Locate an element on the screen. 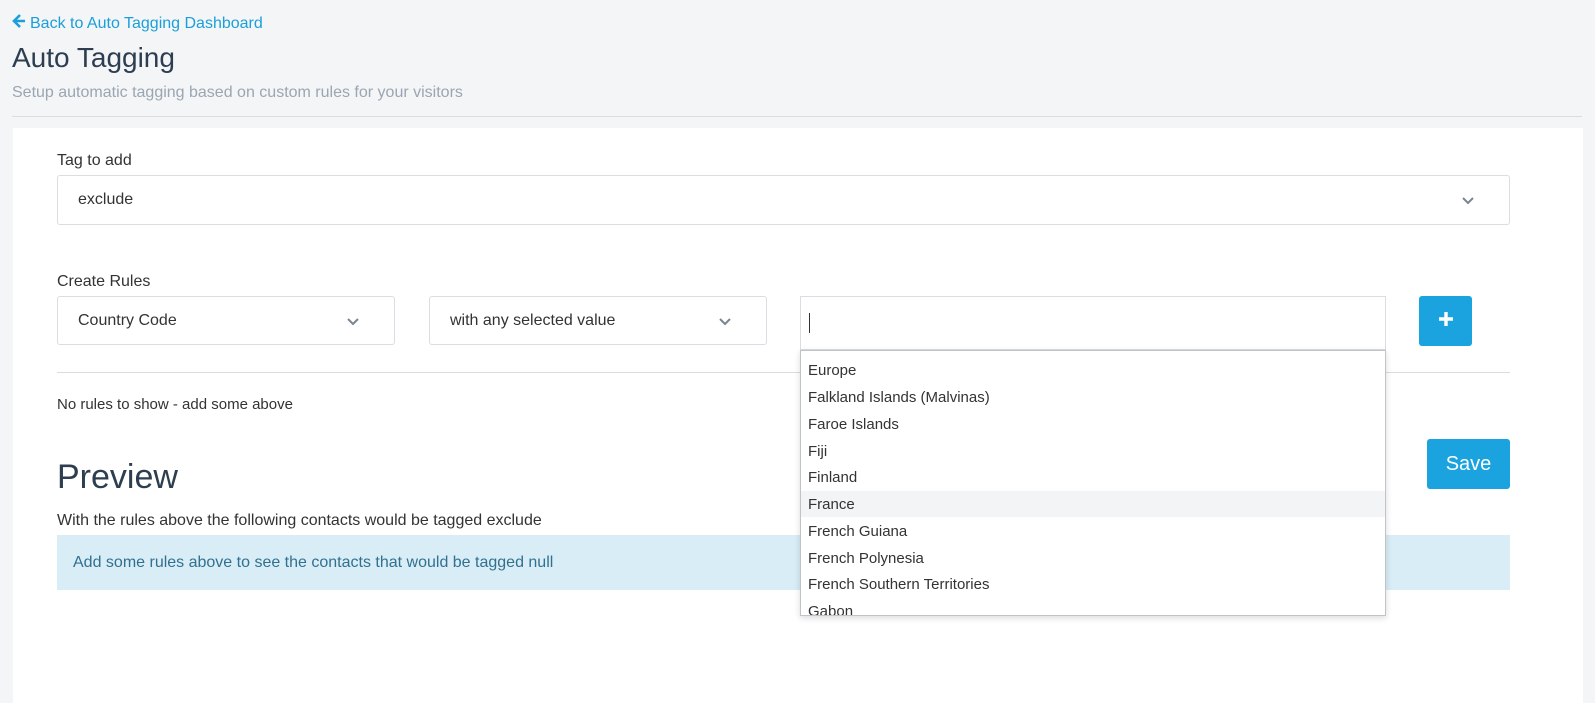  dropdown-option: Falkland Islands (Malvinas) is located at coordinates (1093, 397).